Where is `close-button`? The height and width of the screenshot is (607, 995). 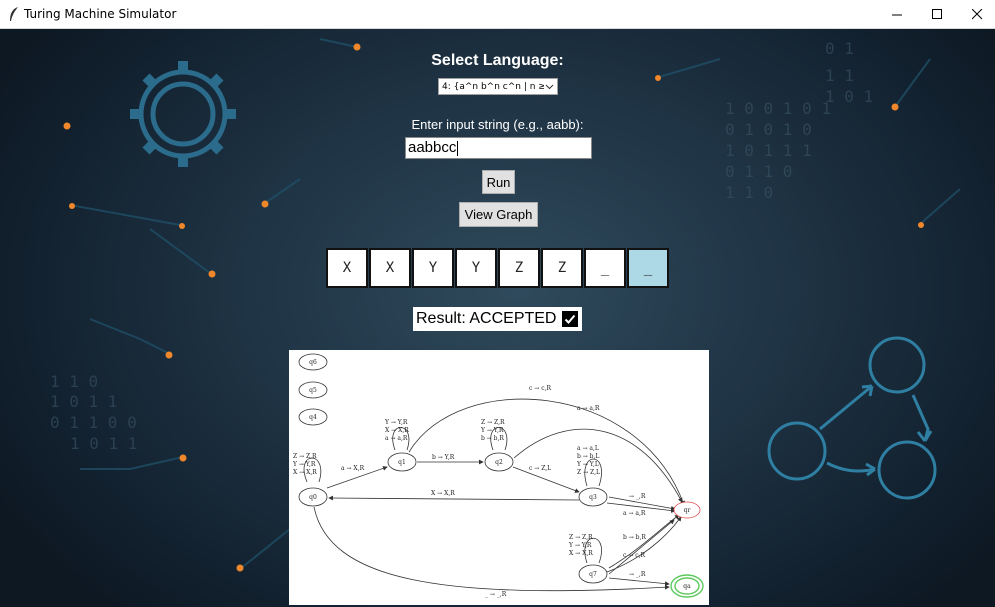
close-button is located at coordinates (976, 14).